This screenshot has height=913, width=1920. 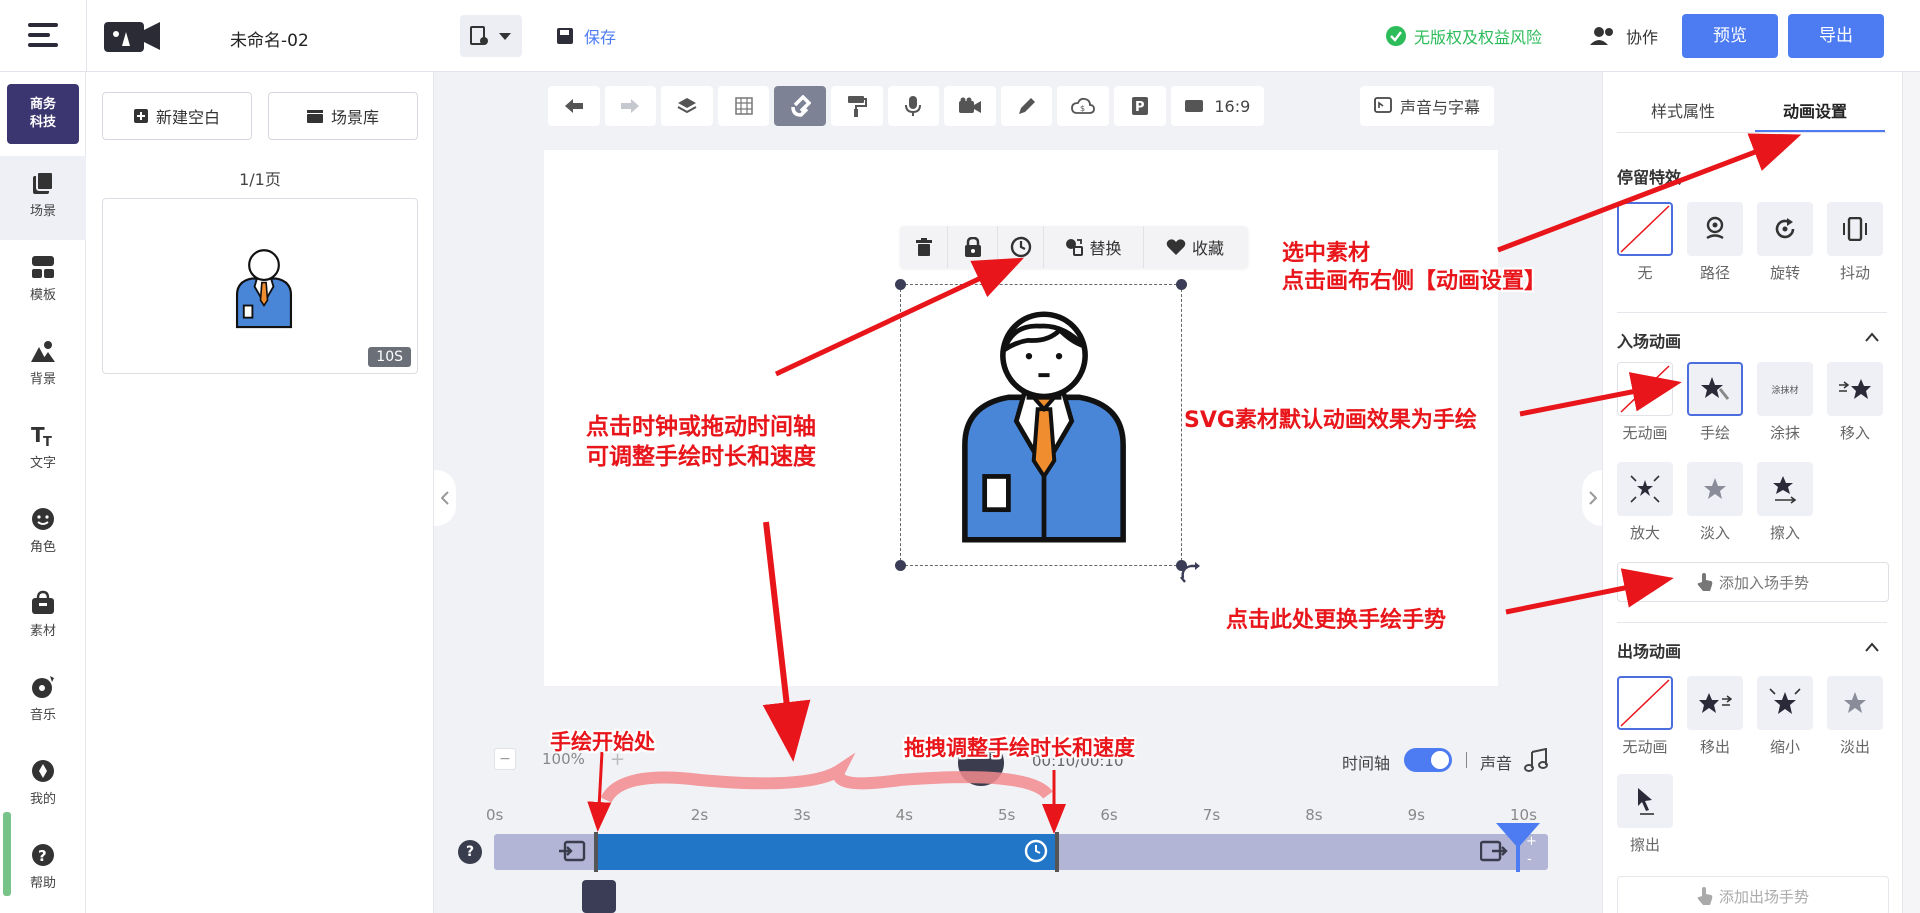 What do you see at coordinates (1336, 620) in the screenshot?
I see `annotation-change-gesture: 点击此处更换手绘手势` at bounding box center [1336, 620].